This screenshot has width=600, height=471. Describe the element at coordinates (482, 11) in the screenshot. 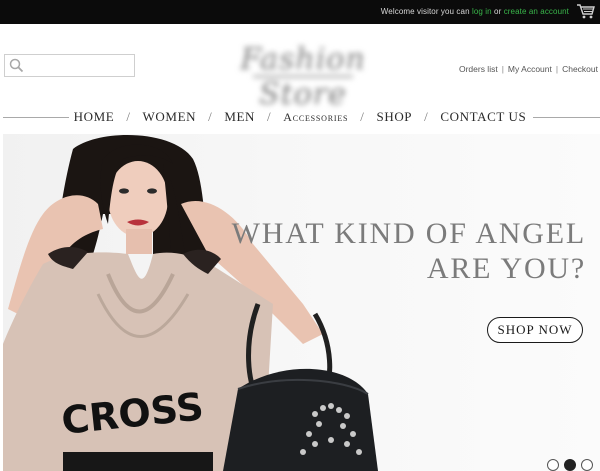

I see `login-link: log in` at that location.